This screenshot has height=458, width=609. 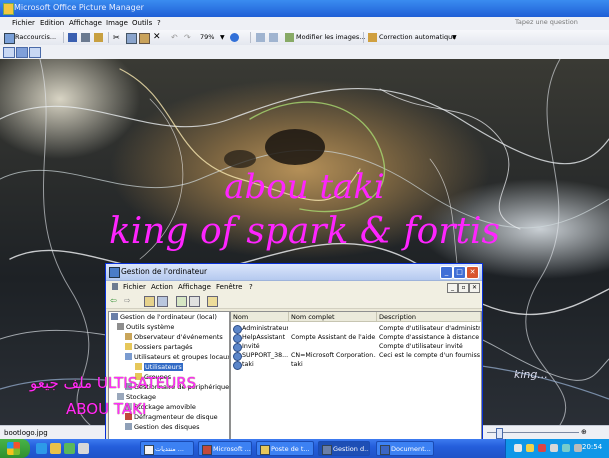 I want to click on up-folder-icon, so click(x=149, y=301).